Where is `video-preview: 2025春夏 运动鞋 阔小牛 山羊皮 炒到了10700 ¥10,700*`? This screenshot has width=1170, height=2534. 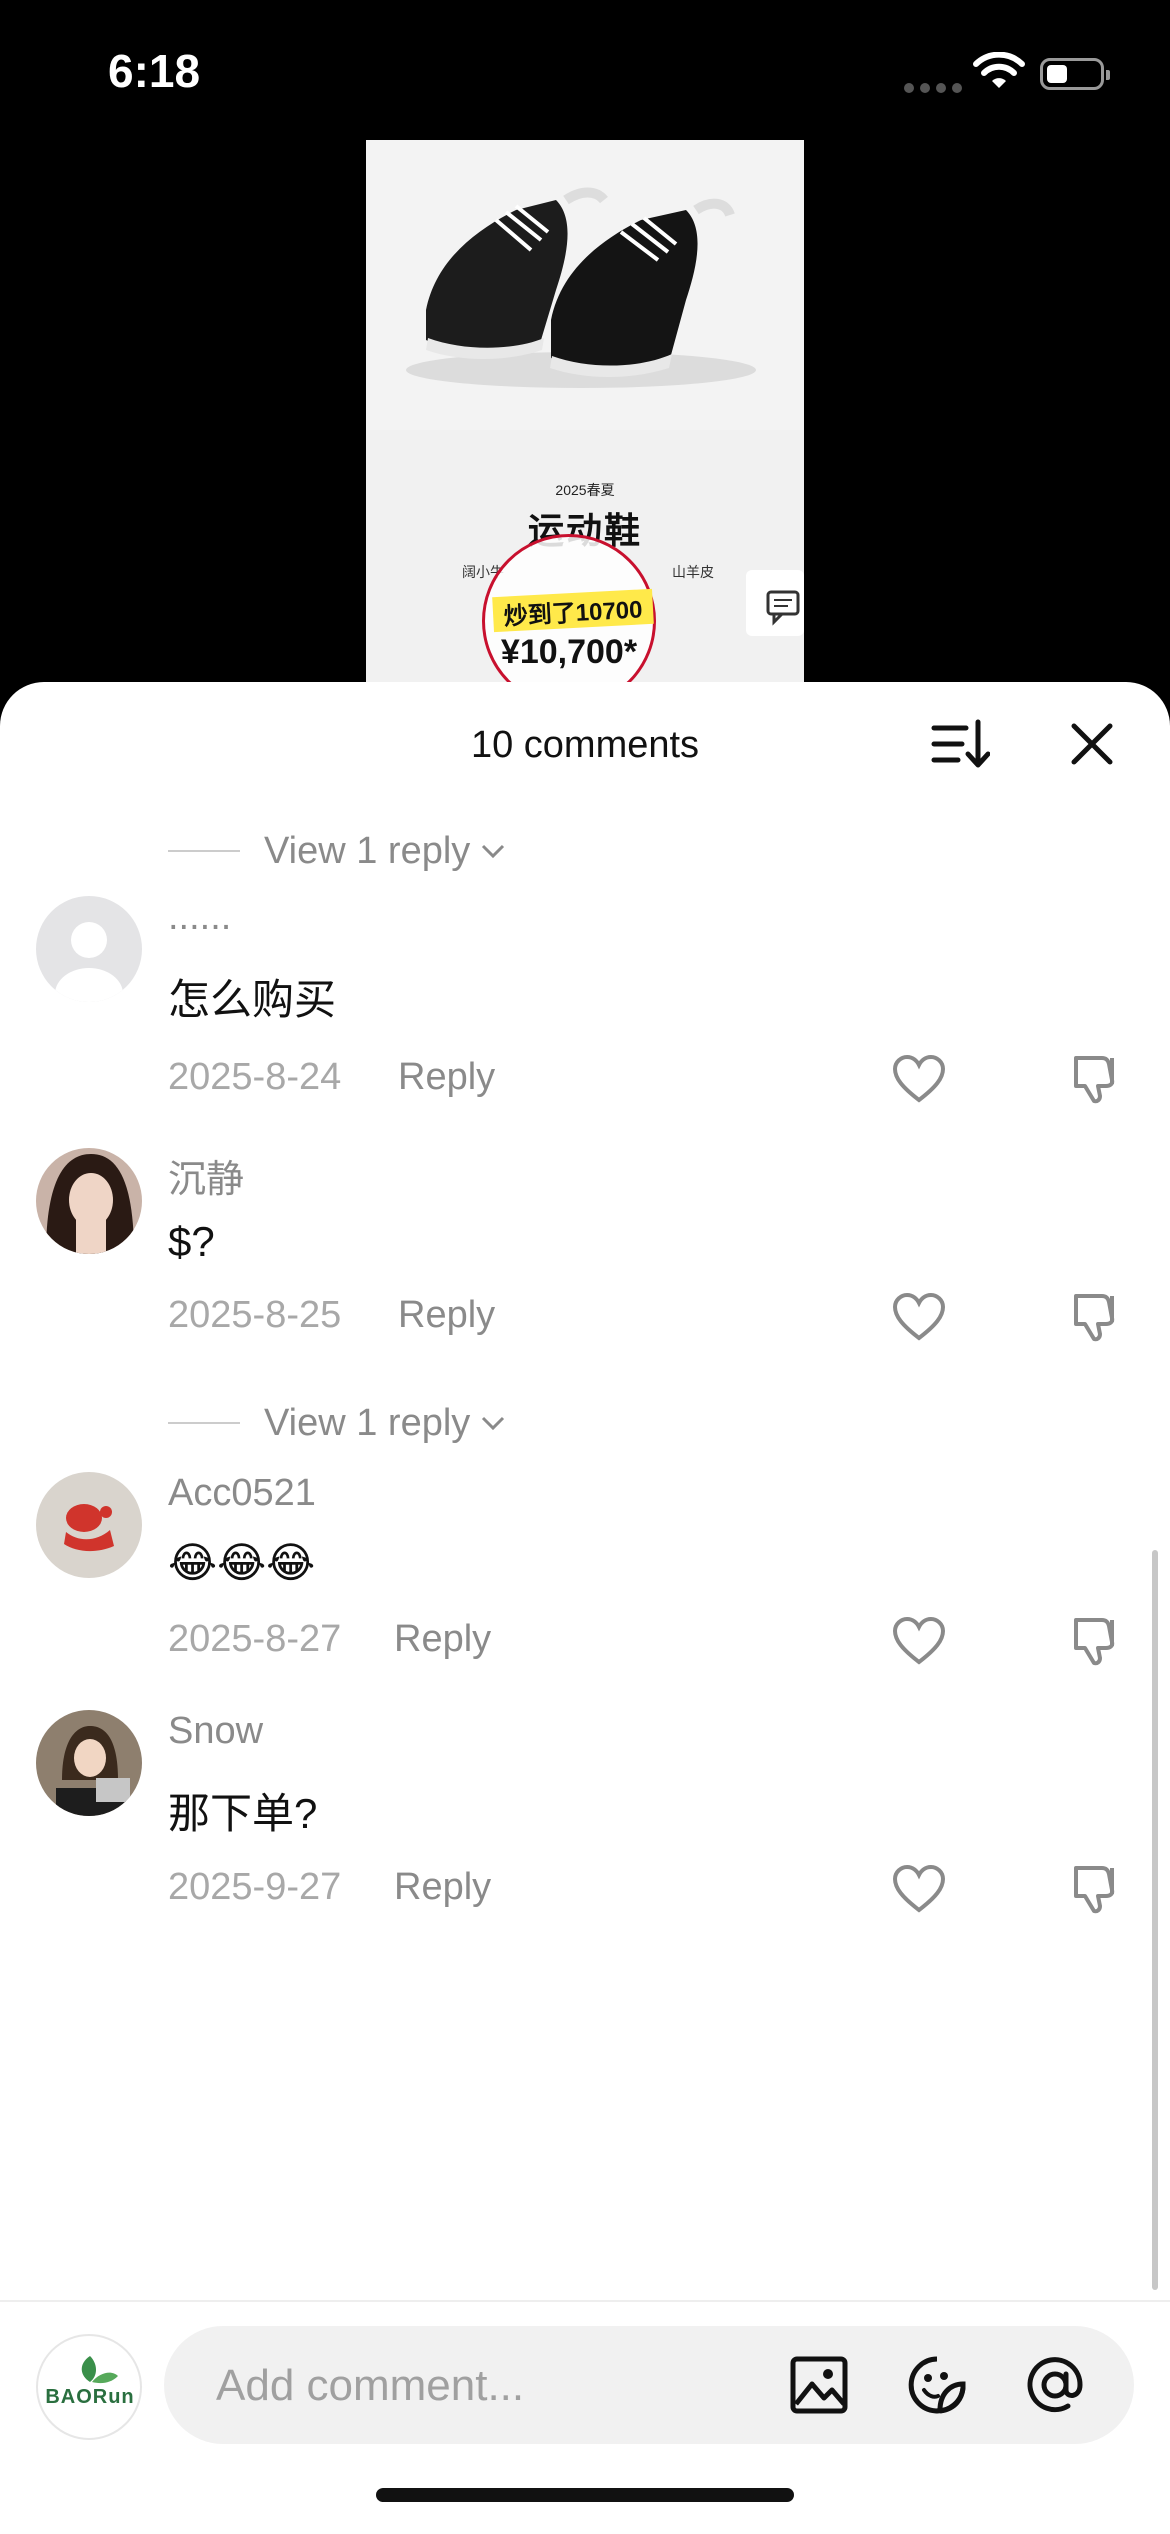 video-preview: 2025春夏 运动鞋 阔小牛 山羊皮 炒到了10700 ¥10,700* is located at coordinates (585, 420).